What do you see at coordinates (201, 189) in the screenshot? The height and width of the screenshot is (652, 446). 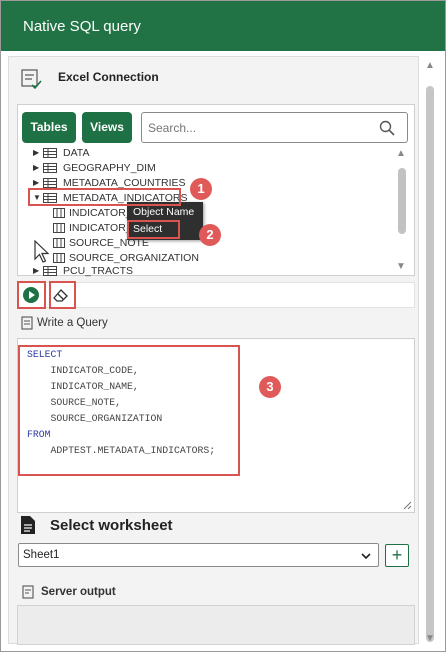 I see `step-badge: 1` at bounding box center [201, 189].